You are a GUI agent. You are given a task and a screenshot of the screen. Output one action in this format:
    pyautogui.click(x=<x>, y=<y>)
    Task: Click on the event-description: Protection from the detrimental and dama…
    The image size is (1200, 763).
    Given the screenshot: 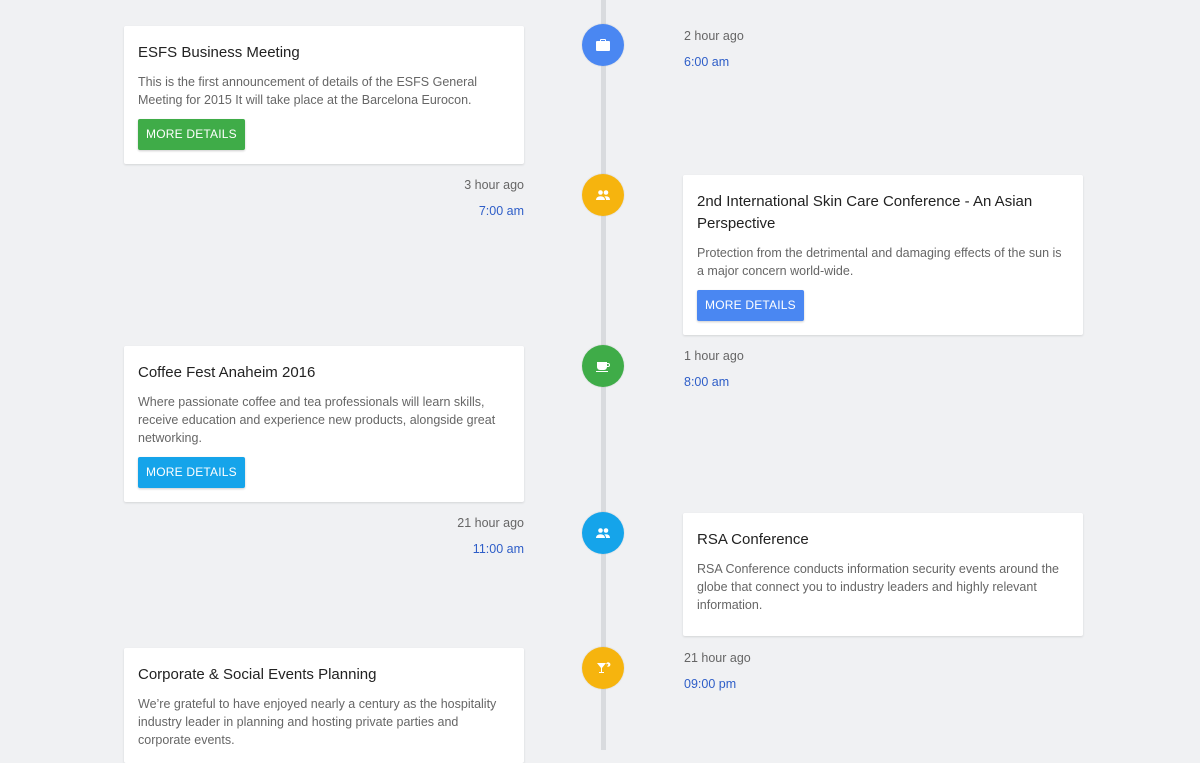 What is the action you would take?
    pyautogui.click(x=879, y=262)
    